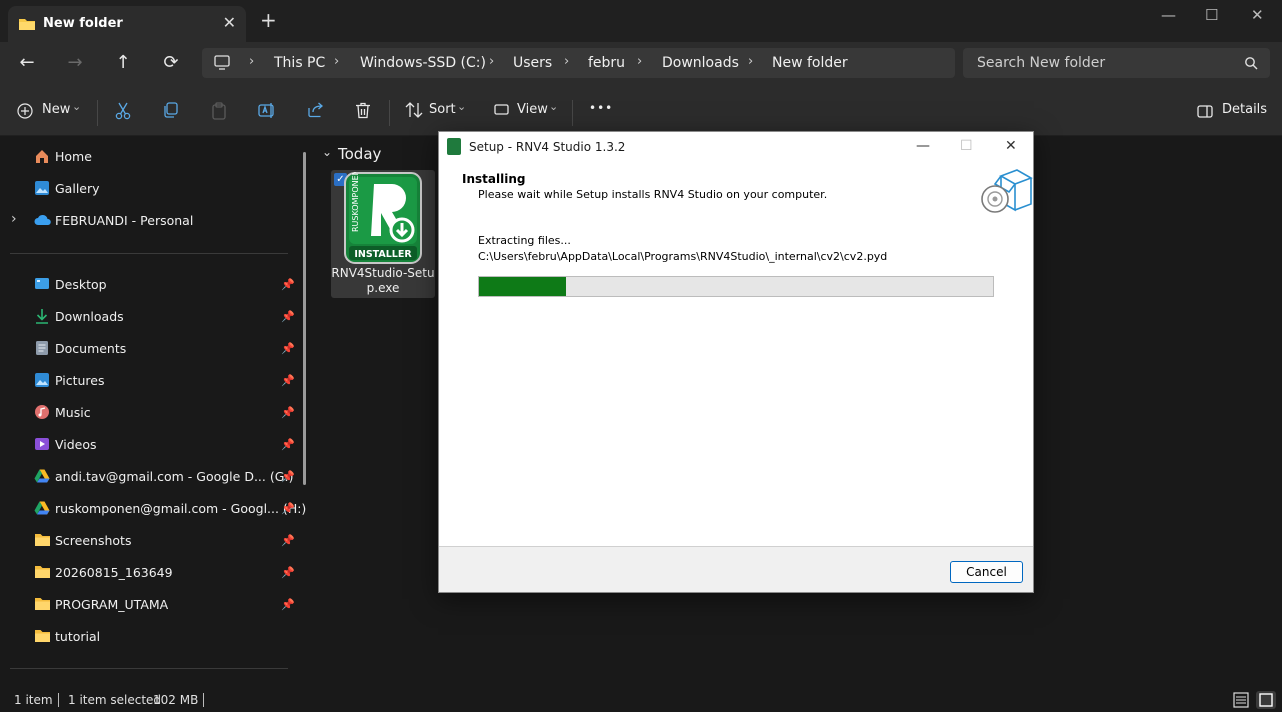  Describe the element at coordinates (181, 508) in the screenshot. I see `sidebar-item-label: ruskomponen@gmail.com - Googl... (H:)` at that location.